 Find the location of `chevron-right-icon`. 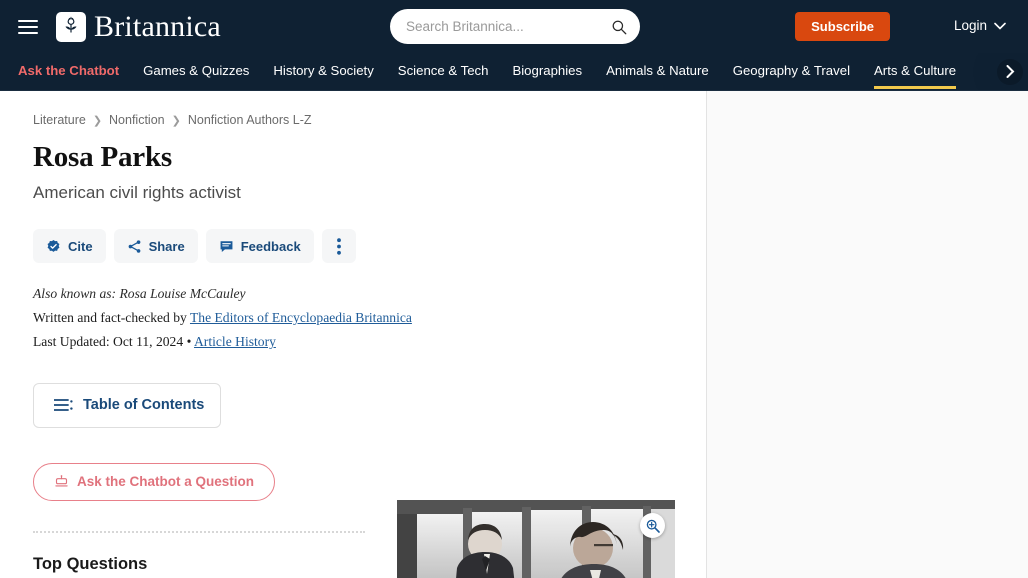

chevron-right-icon is located at coordinates (1010, 71).